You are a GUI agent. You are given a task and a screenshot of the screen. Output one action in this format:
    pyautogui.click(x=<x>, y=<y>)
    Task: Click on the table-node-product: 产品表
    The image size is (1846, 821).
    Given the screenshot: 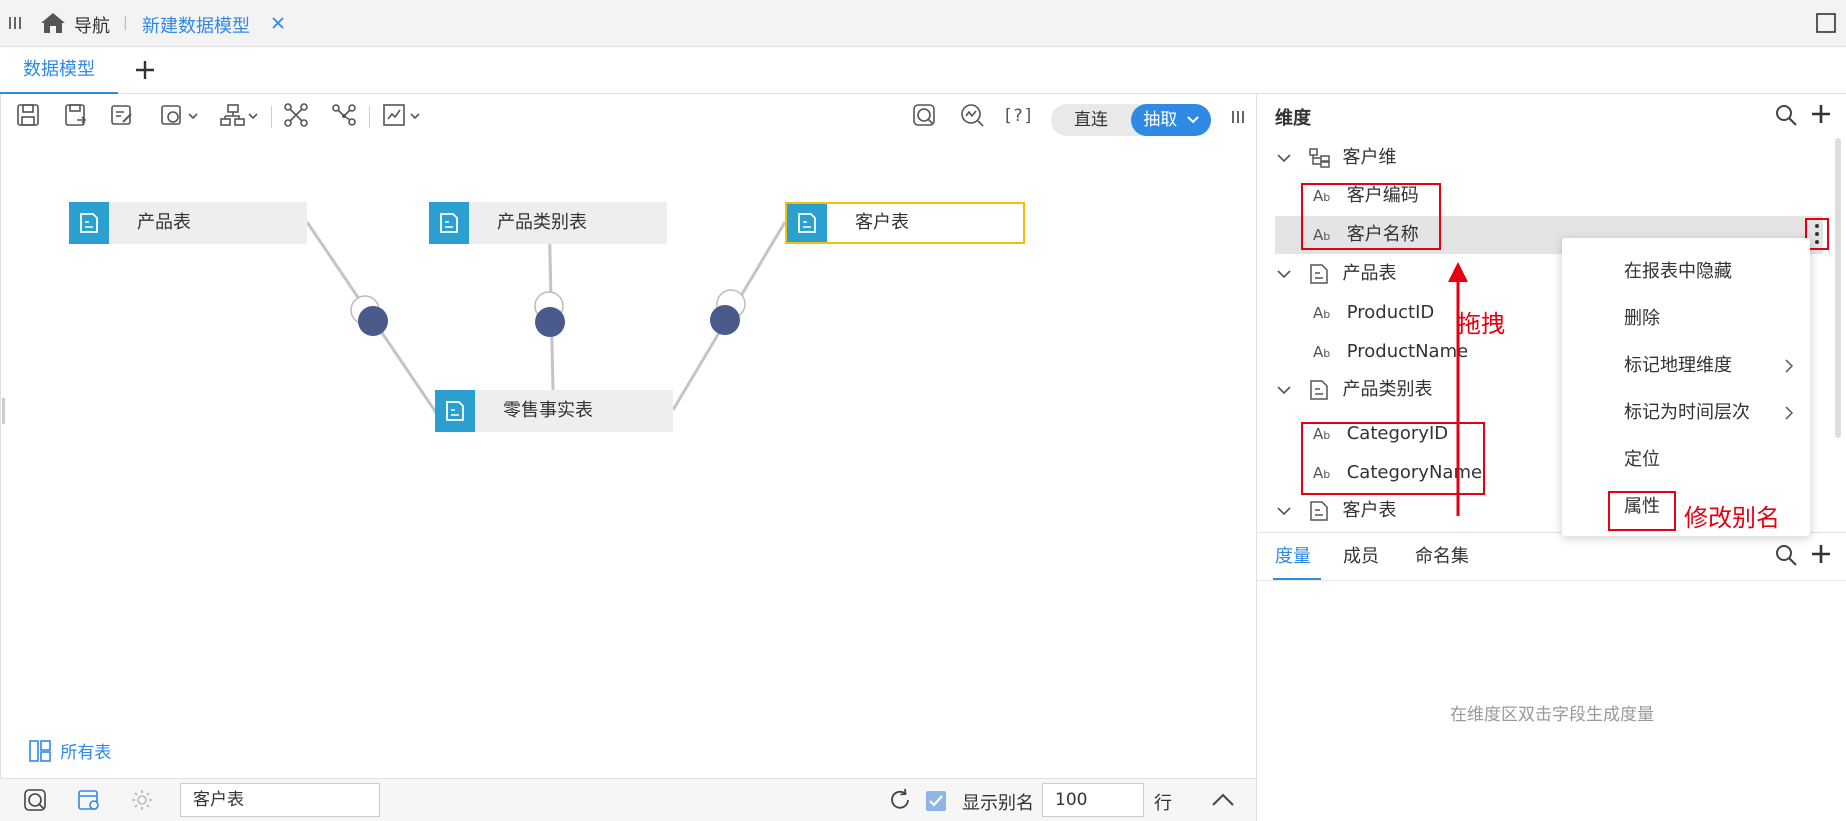 What is the action you would take?
    pyautogui.click(x=188, y=223)
    